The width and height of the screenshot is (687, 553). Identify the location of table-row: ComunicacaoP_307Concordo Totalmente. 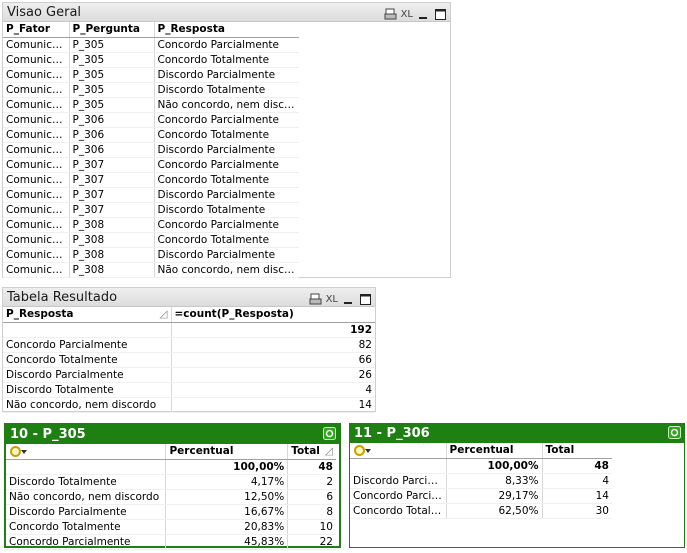
(151, 180).